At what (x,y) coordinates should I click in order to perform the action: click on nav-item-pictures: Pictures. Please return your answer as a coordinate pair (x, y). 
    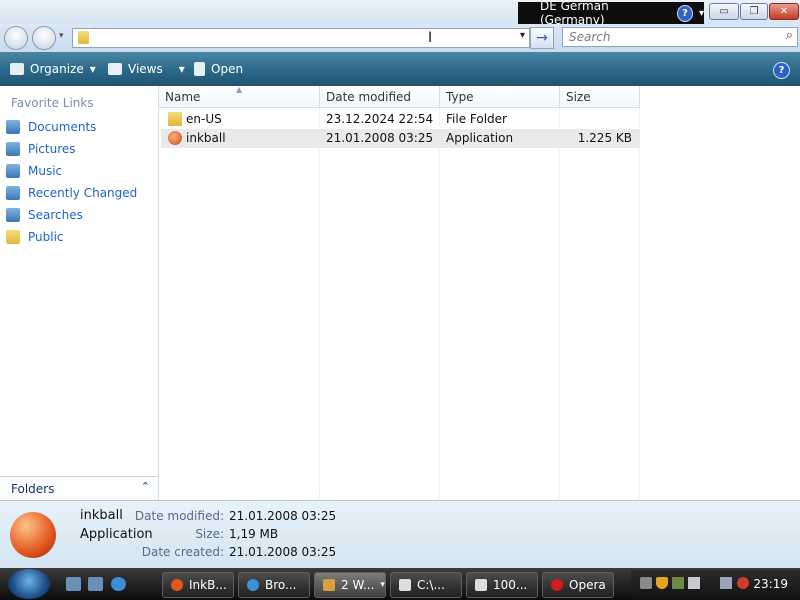
    Looking at the image, I should click on (41, 149).